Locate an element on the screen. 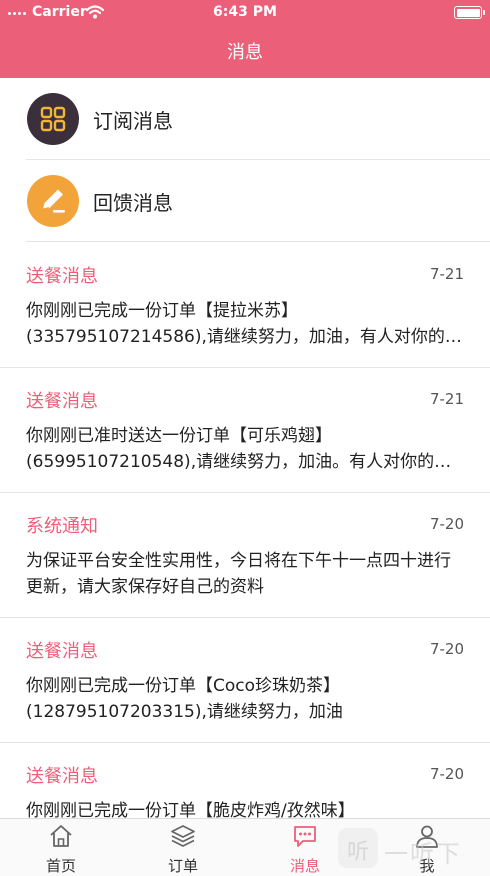 The width and height of the screenshot is (490, 876). subscribe-messages-label: 订阅消息 is located at coordinates (133, 121).